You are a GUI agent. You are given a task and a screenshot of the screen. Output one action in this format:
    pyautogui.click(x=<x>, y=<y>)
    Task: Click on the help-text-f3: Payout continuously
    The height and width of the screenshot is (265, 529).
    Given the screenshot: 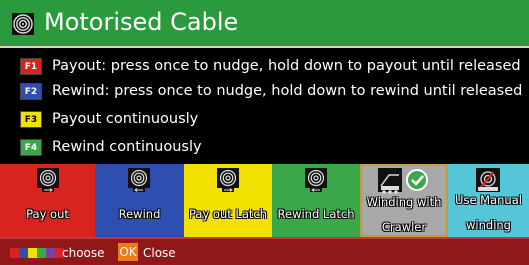 What is the action you would take?
    pyautogui.click(x=125, y=119)
    